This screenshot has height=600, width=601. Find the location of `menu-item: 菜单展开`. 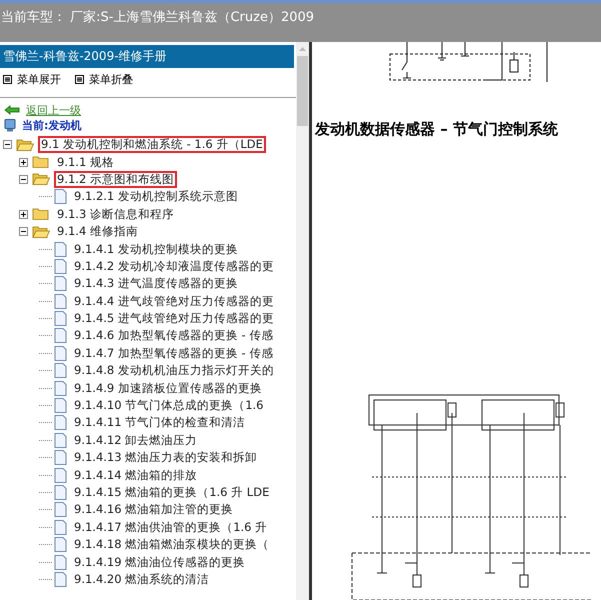

menu-item: 菜单展开 is located at coordinates (32, 79).